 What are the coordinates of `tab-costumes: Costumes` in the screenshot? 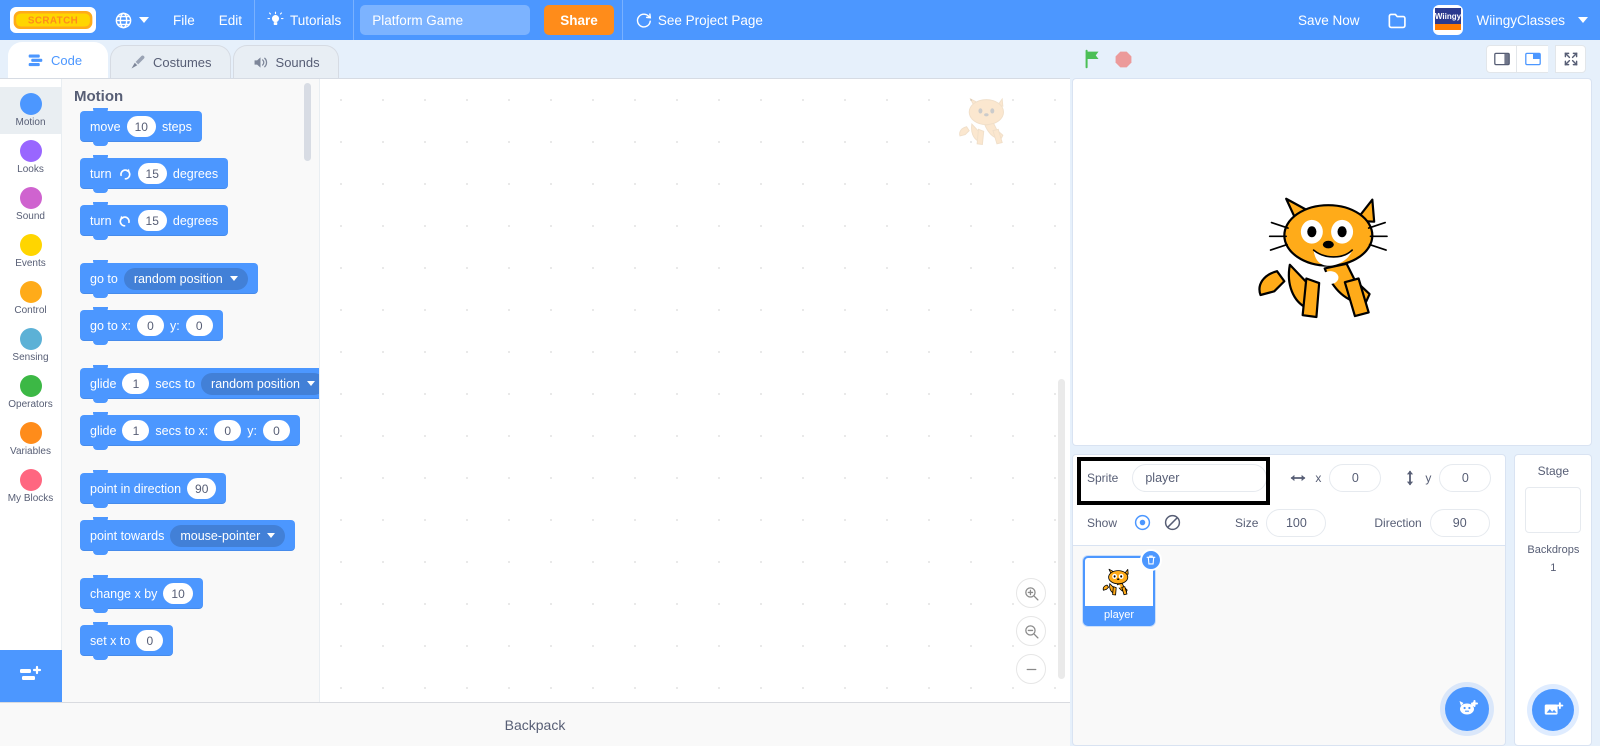 It's located at (170, 61).